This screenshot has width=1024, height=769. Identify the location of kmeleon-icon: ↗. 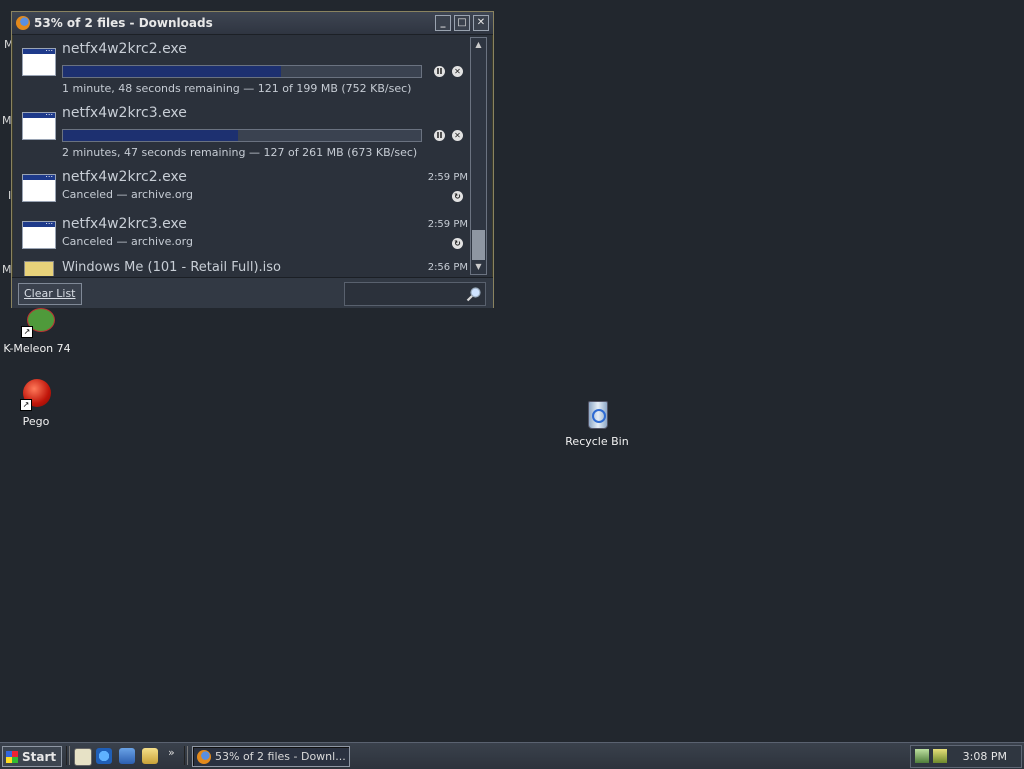
(38, 322).